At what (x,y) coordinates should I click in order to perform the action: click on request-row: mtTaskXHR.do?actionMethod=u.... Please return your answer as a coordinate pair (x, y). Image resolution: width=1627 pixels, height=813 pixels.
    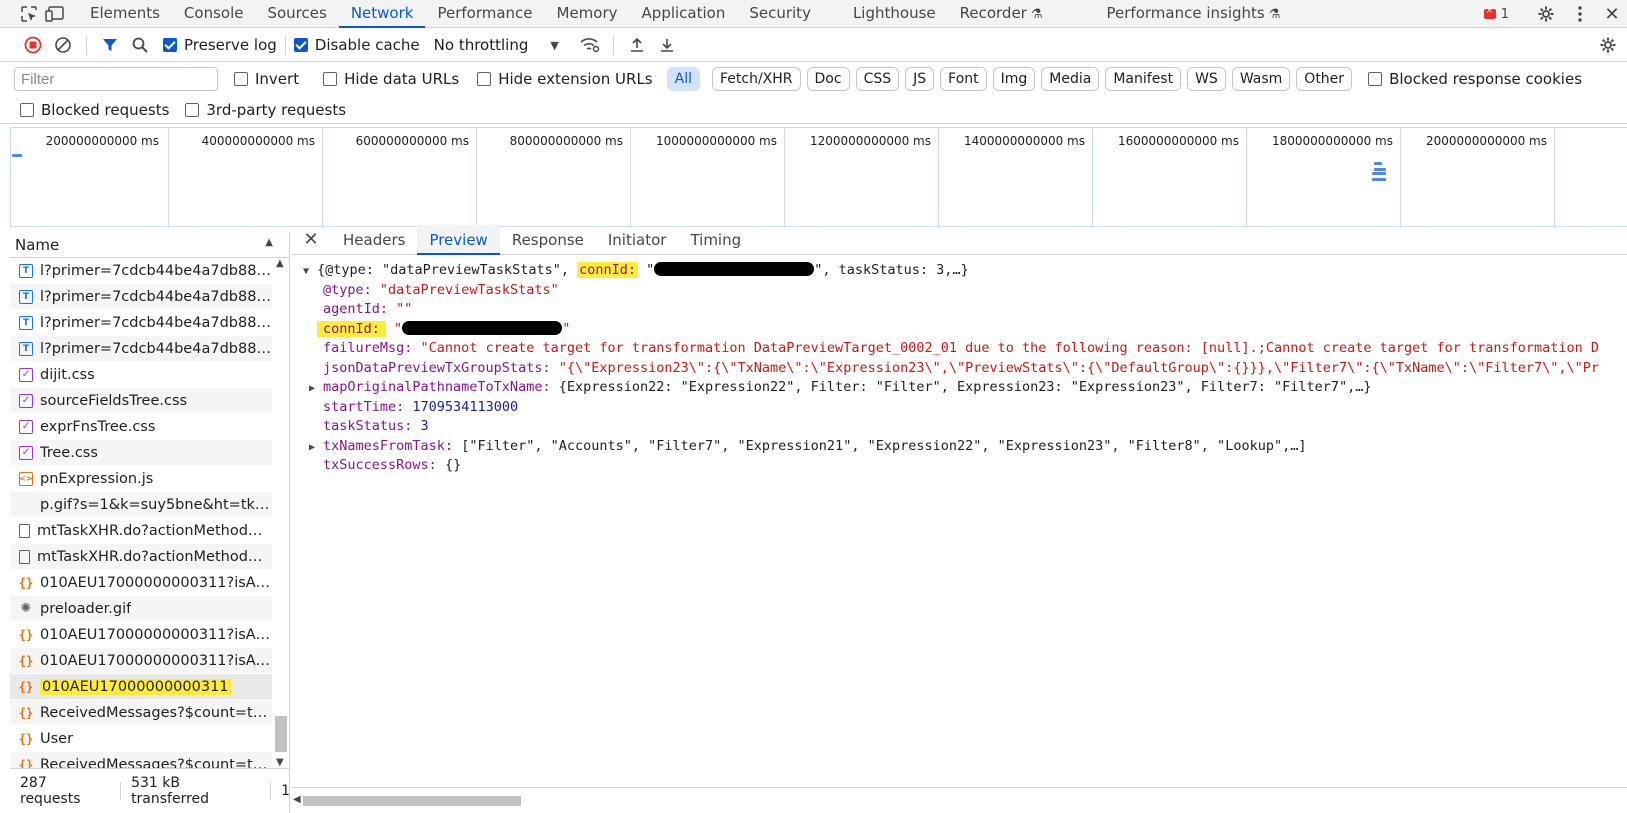
    Looking at the image, I should click on (141, 531).